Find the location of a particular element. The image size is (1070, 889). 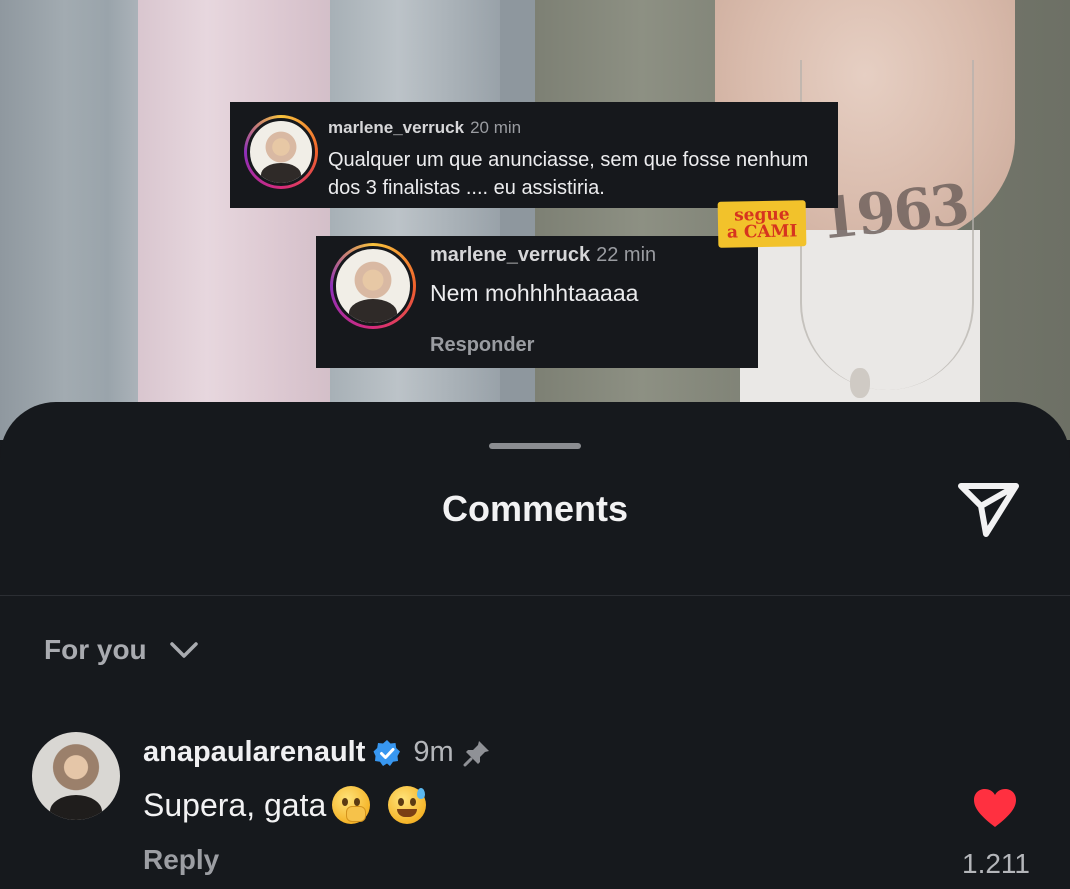

overlay-comment-header: marlene_verruck 22 min is located at coordinates (543, 255).